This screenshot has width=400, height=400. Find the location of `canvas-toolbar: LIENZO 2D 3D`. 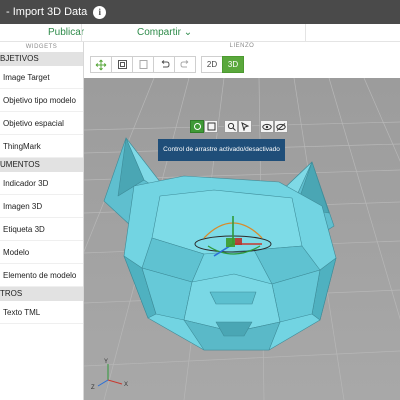

canvas-toolbar: LIENZO 2D 3D is located at coordinates (242, 60).